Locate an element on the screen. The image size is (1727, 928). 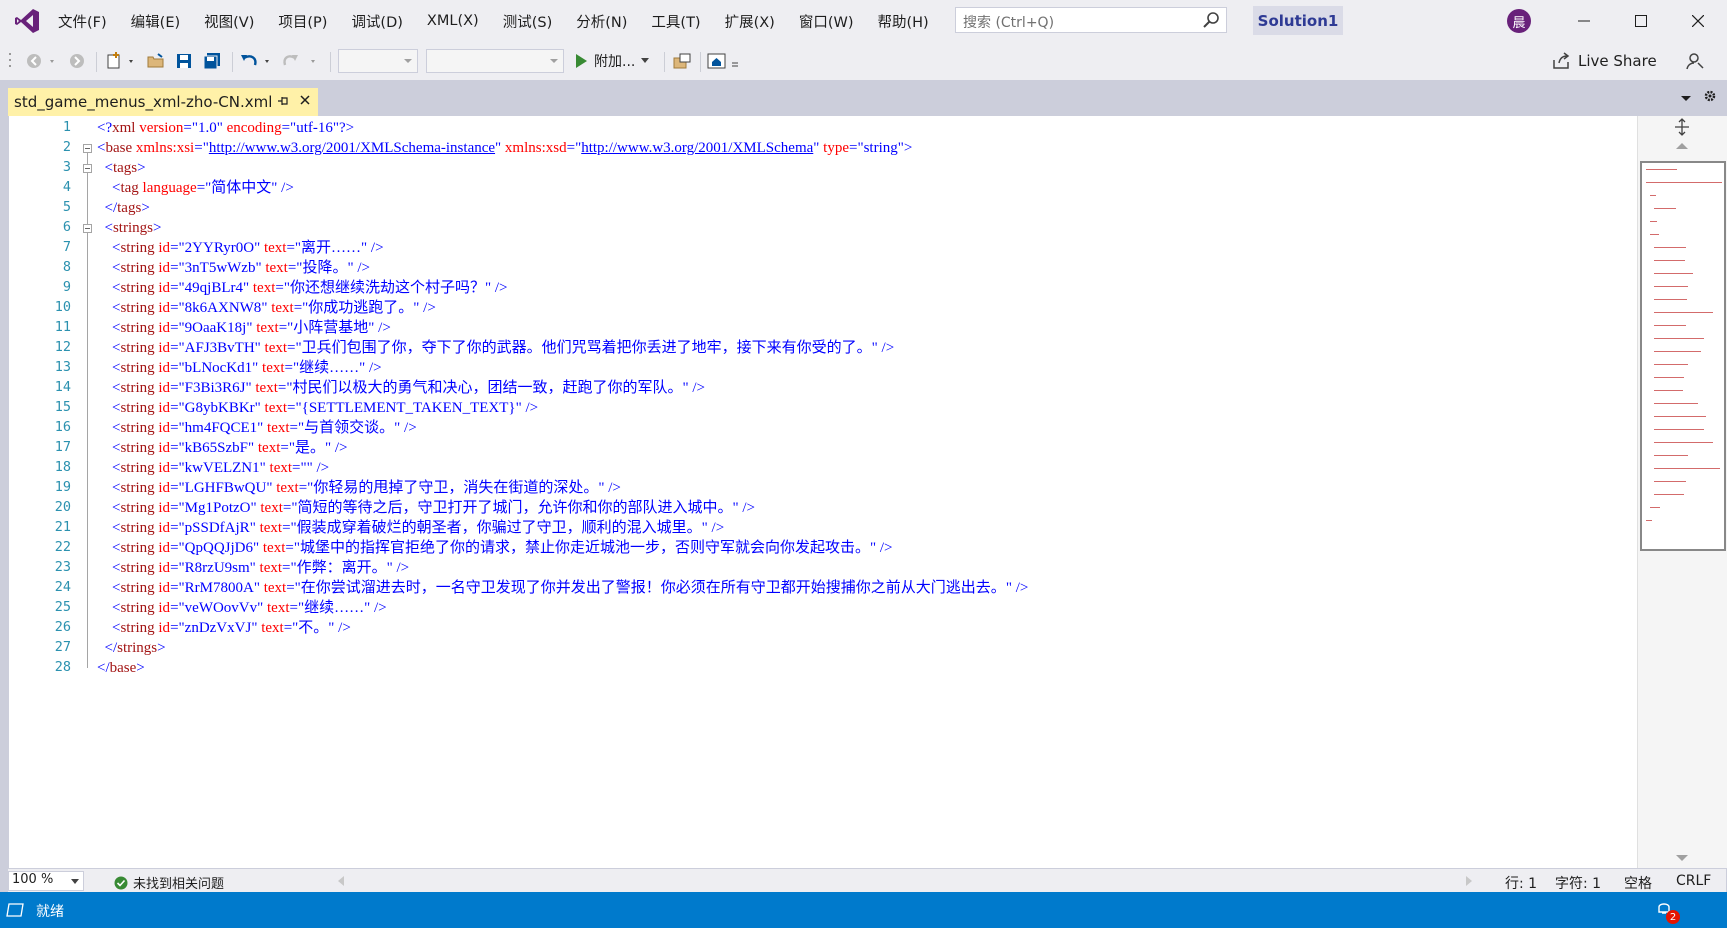
menu-item: 帮助(H) is located at coordinates (902, 21).